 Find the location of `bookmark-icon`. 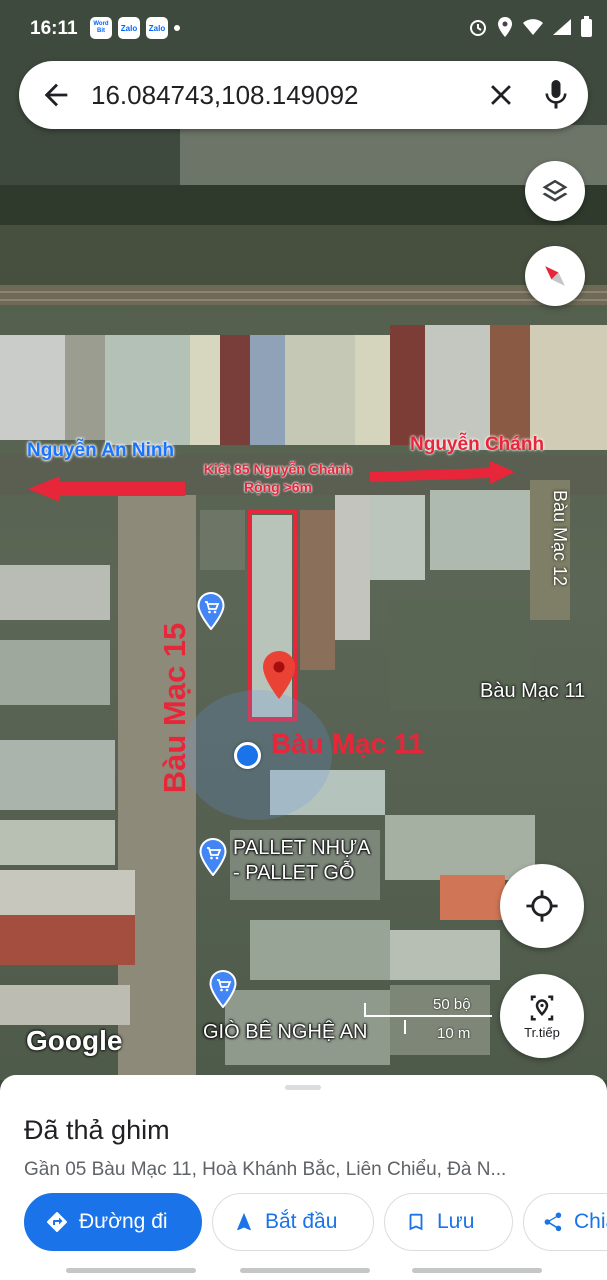

bookmark-icon is located at coordinates (416, 1222).